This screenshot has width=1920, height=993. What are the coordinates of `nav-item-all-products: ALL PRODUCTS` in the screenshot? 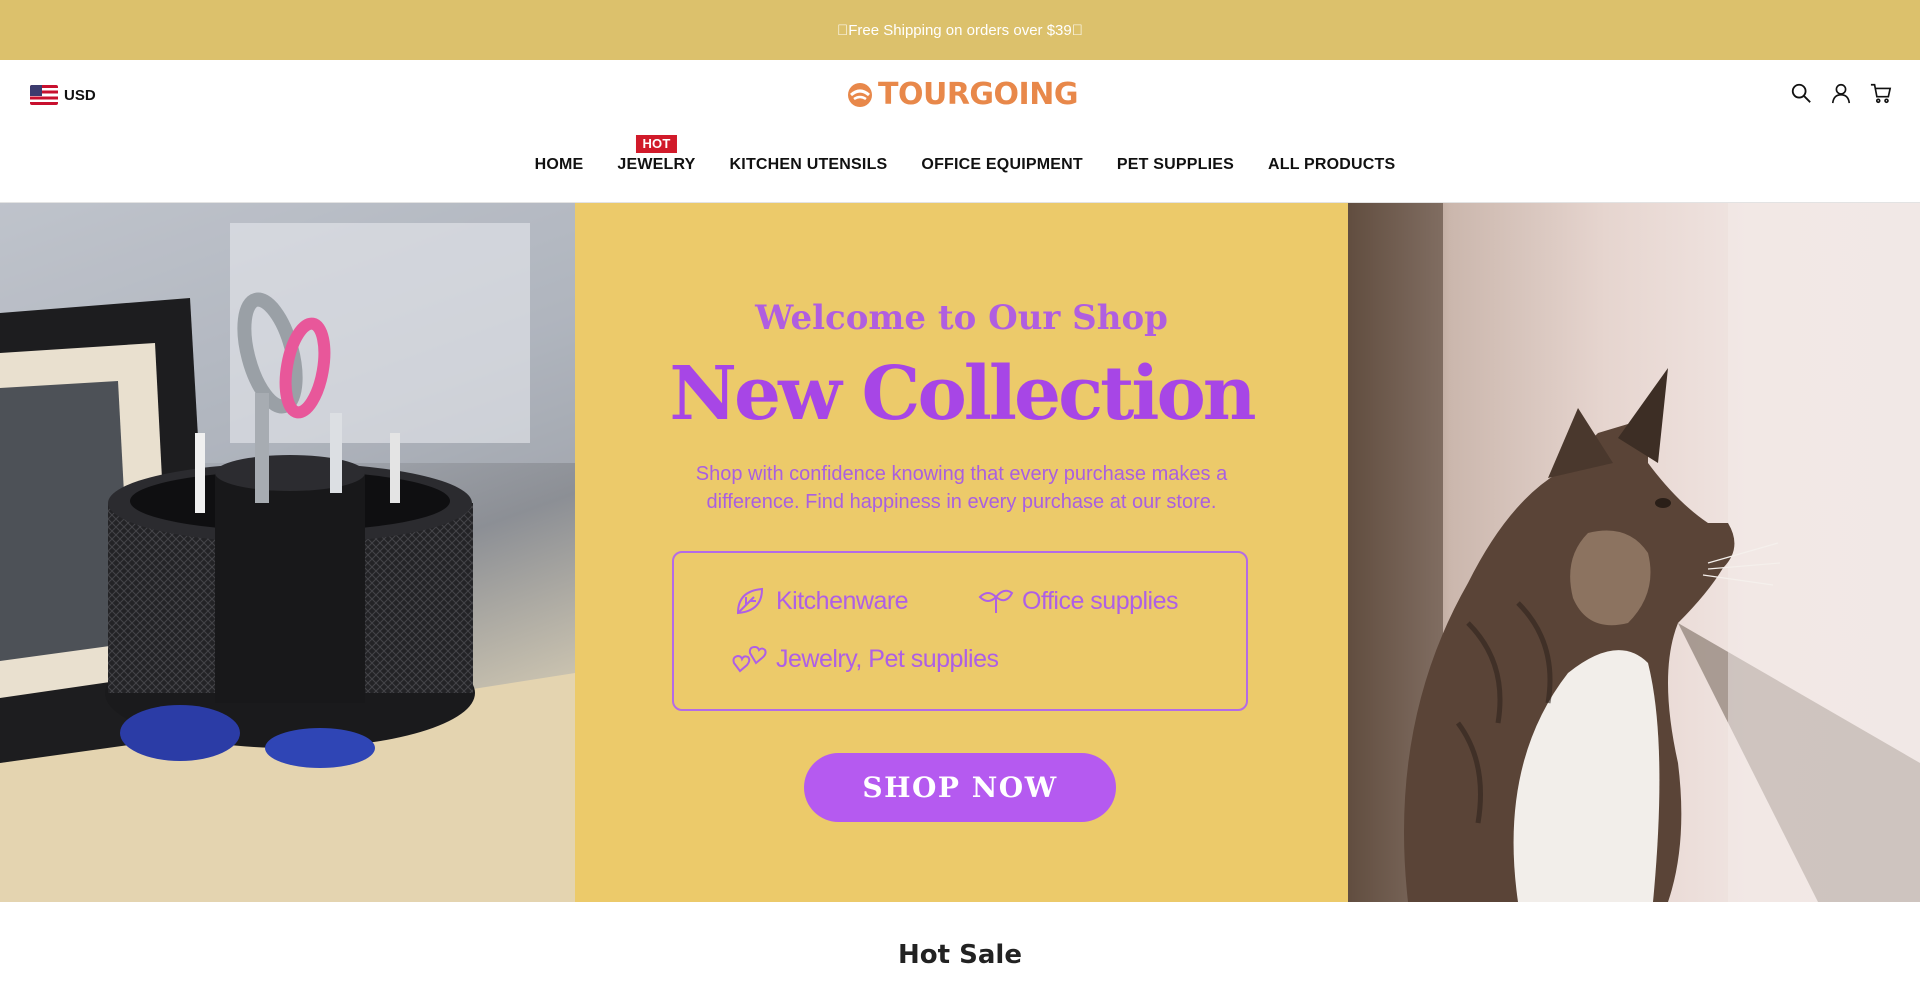 It's located at (1331, 165).